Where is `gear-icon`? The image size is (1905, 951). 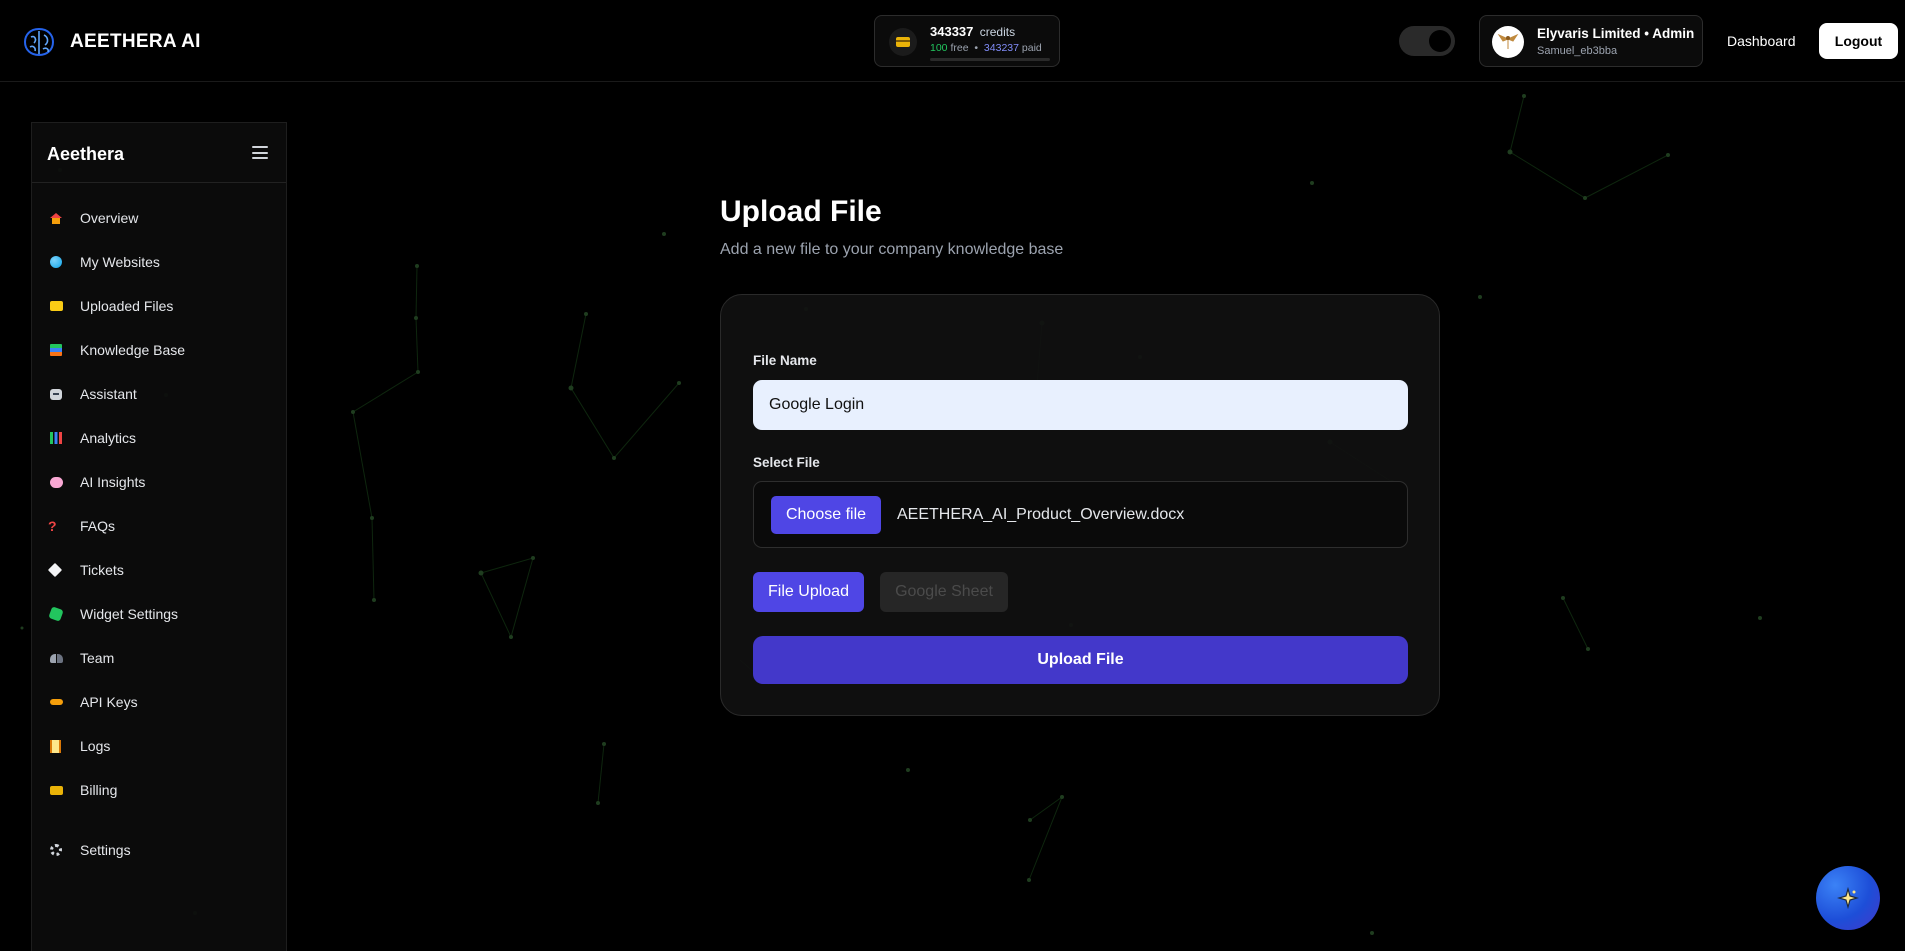 gear-icon is located at coordinates (56, 850).